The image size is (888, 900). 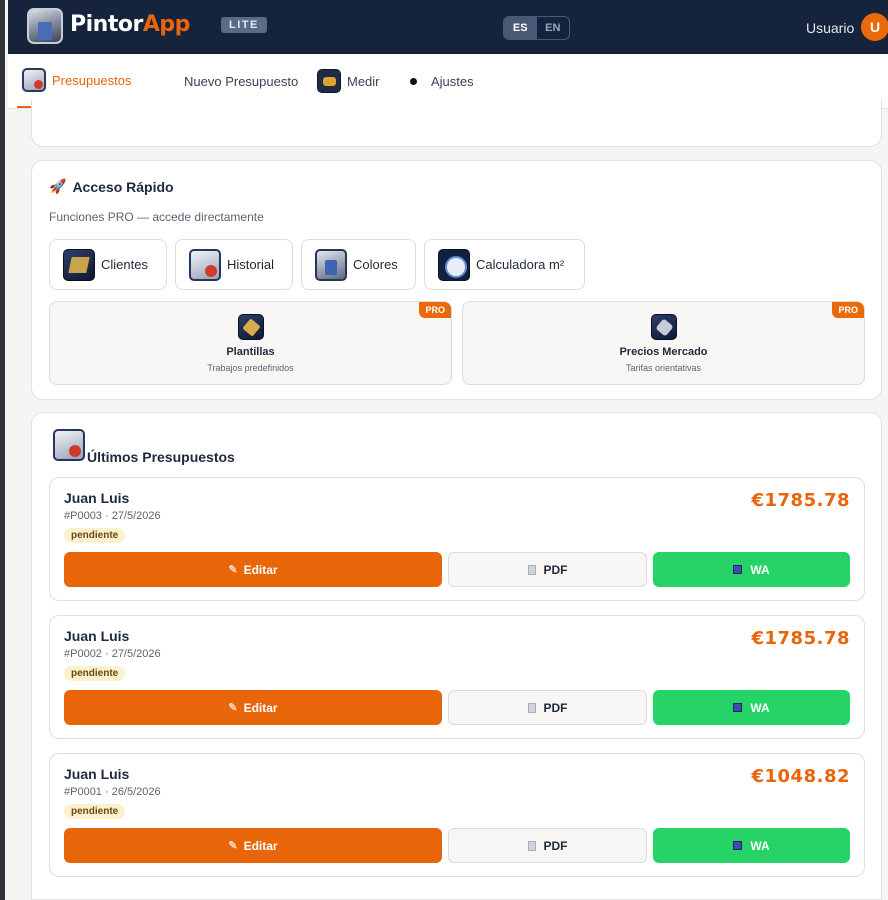 I want to click on quick-colores-button: Colores, so click(x=358, y=264).